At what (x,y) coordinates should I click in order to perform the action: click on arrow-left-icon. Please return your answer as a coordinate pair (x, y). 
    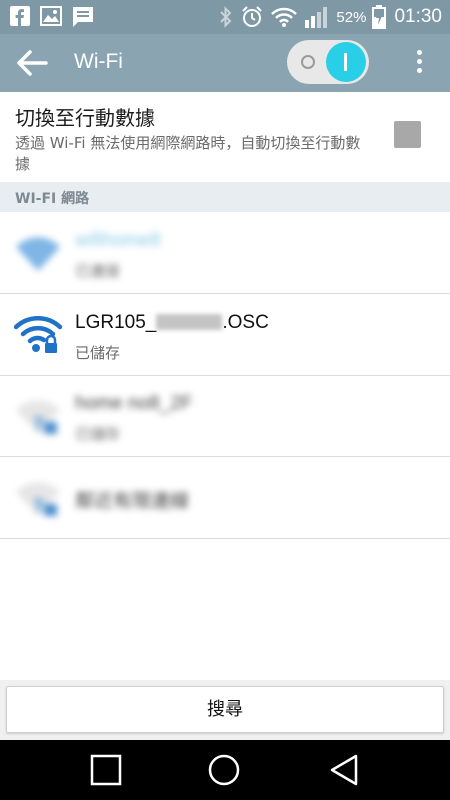
    Looking at the image, I should click on (32, 63).